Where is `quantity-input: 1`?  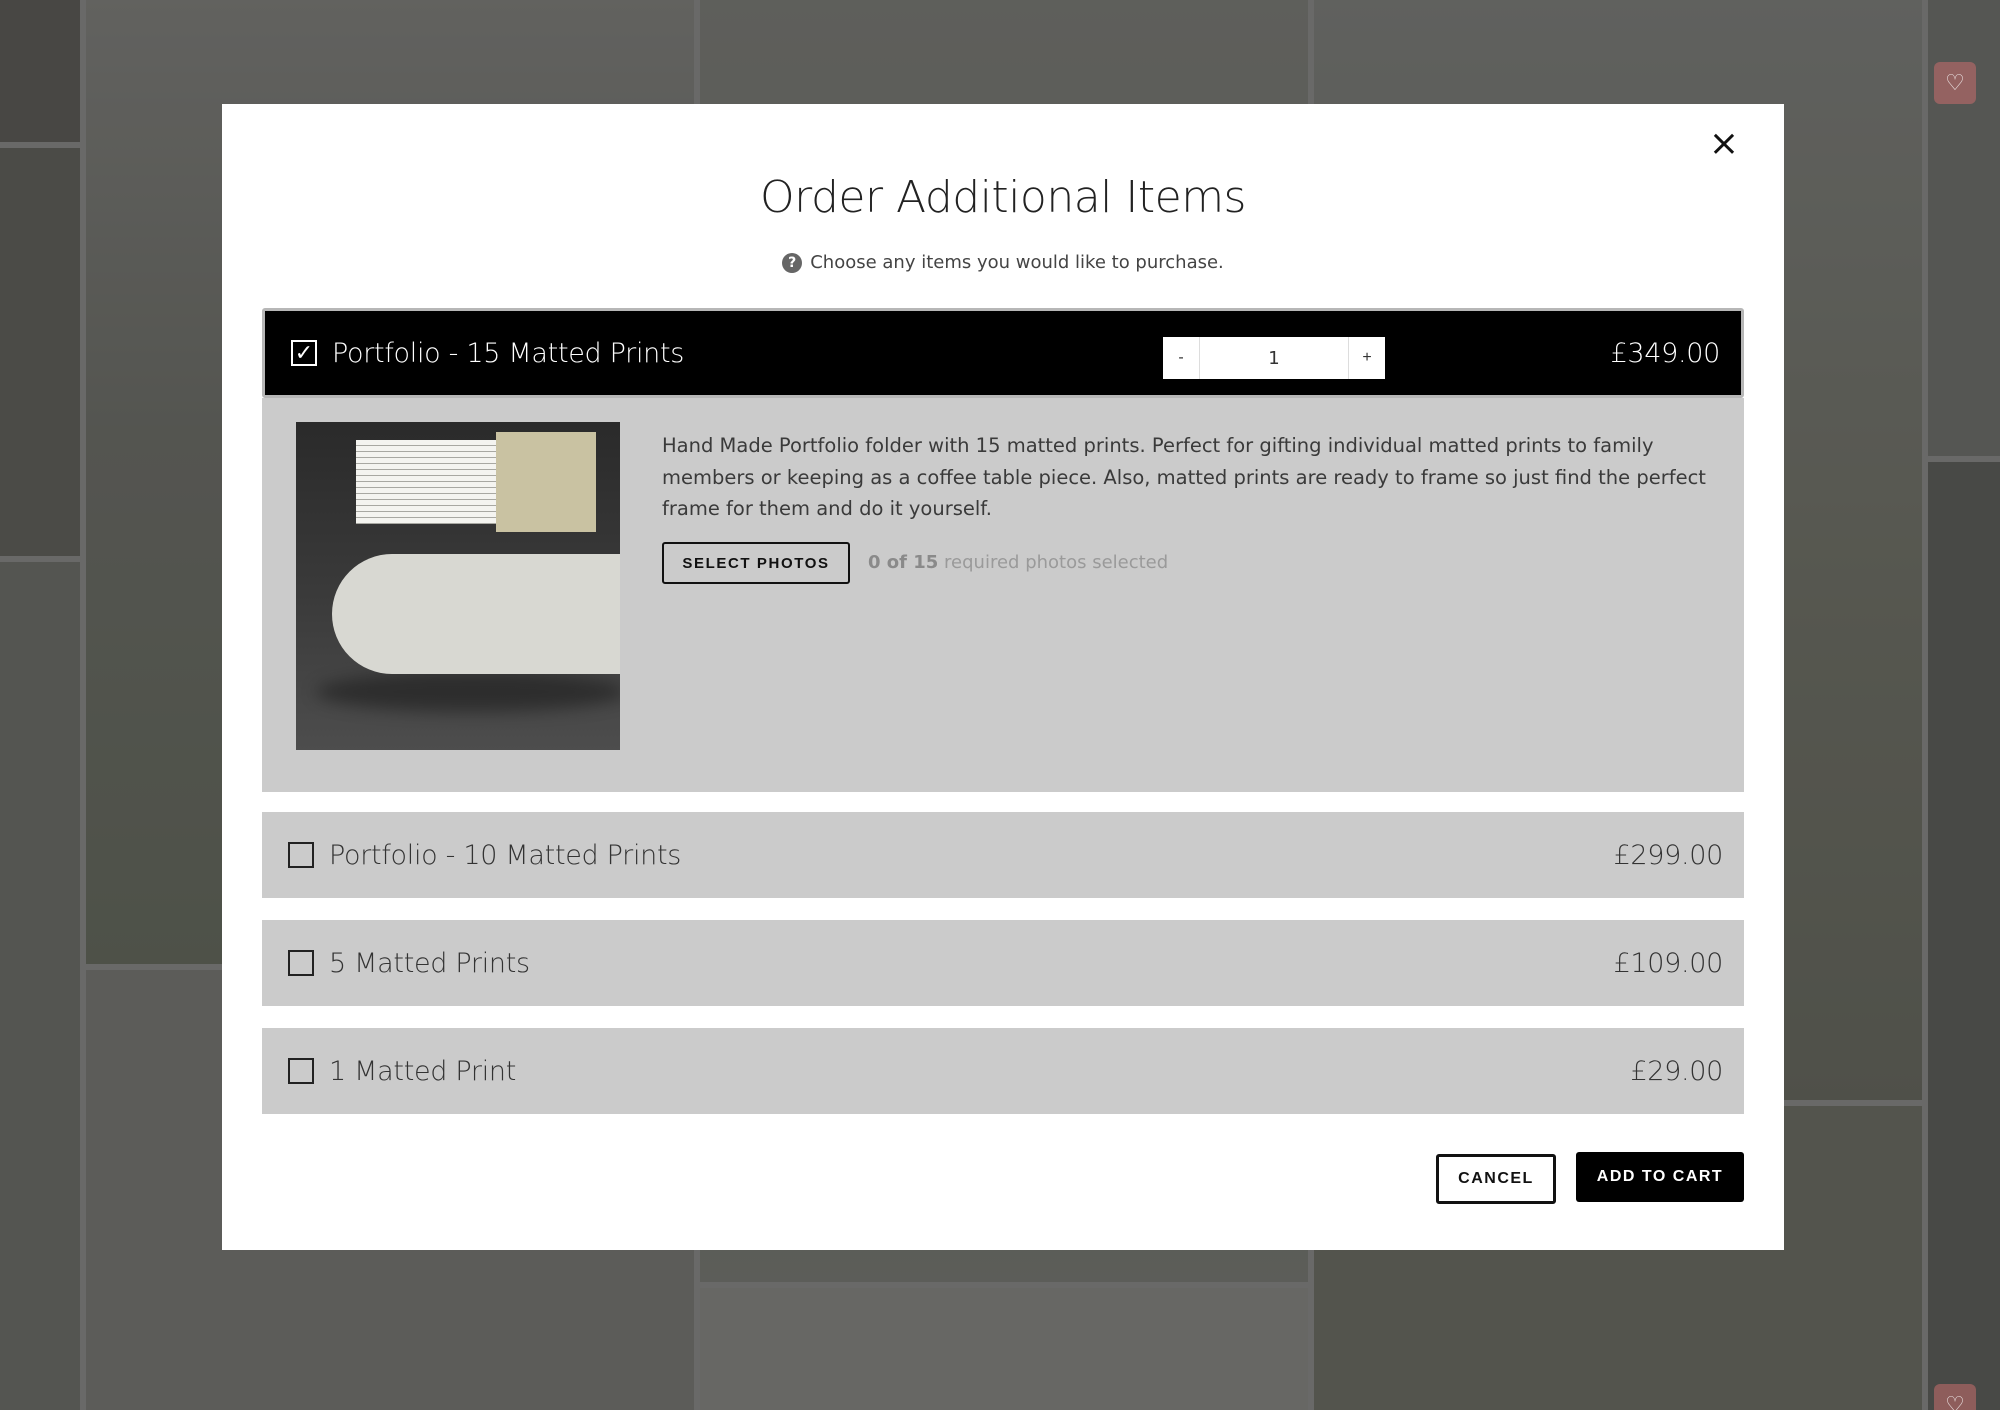 quantity-input: 1 is located at coordinates (1274, 358).